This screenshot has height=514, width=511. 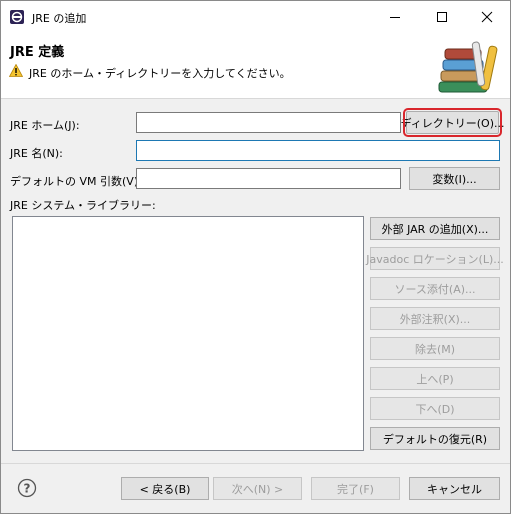 I want to click on minimize-button, so click(x=395, y=16).